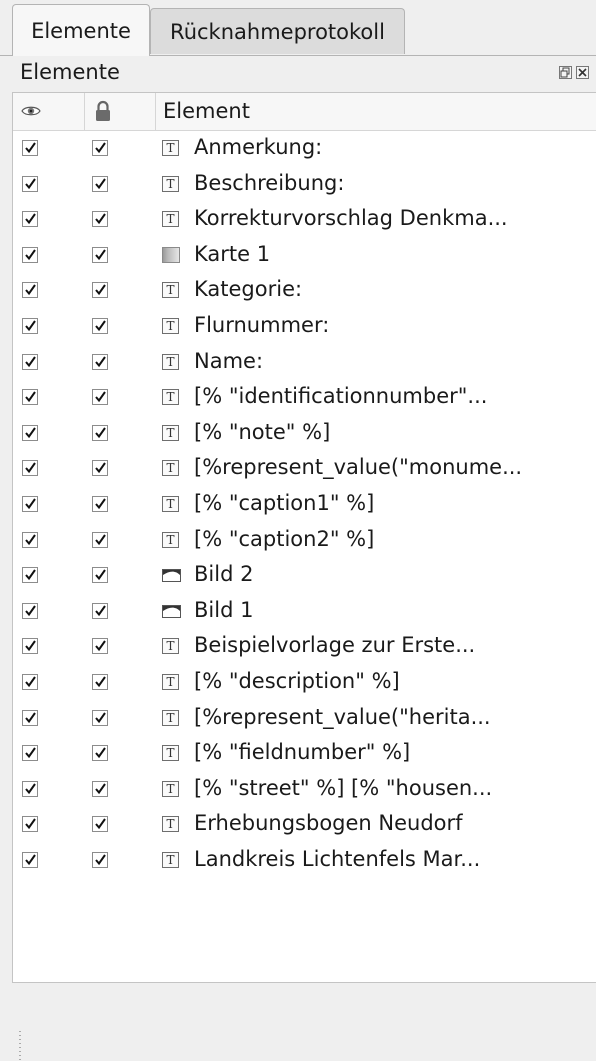 The width and height of the screenshot is (596, 1061). What do you see at coordinates (81, 30) in the screenshot?
I see `tab-elemente: Elemente` at bounding box center [81, 30].